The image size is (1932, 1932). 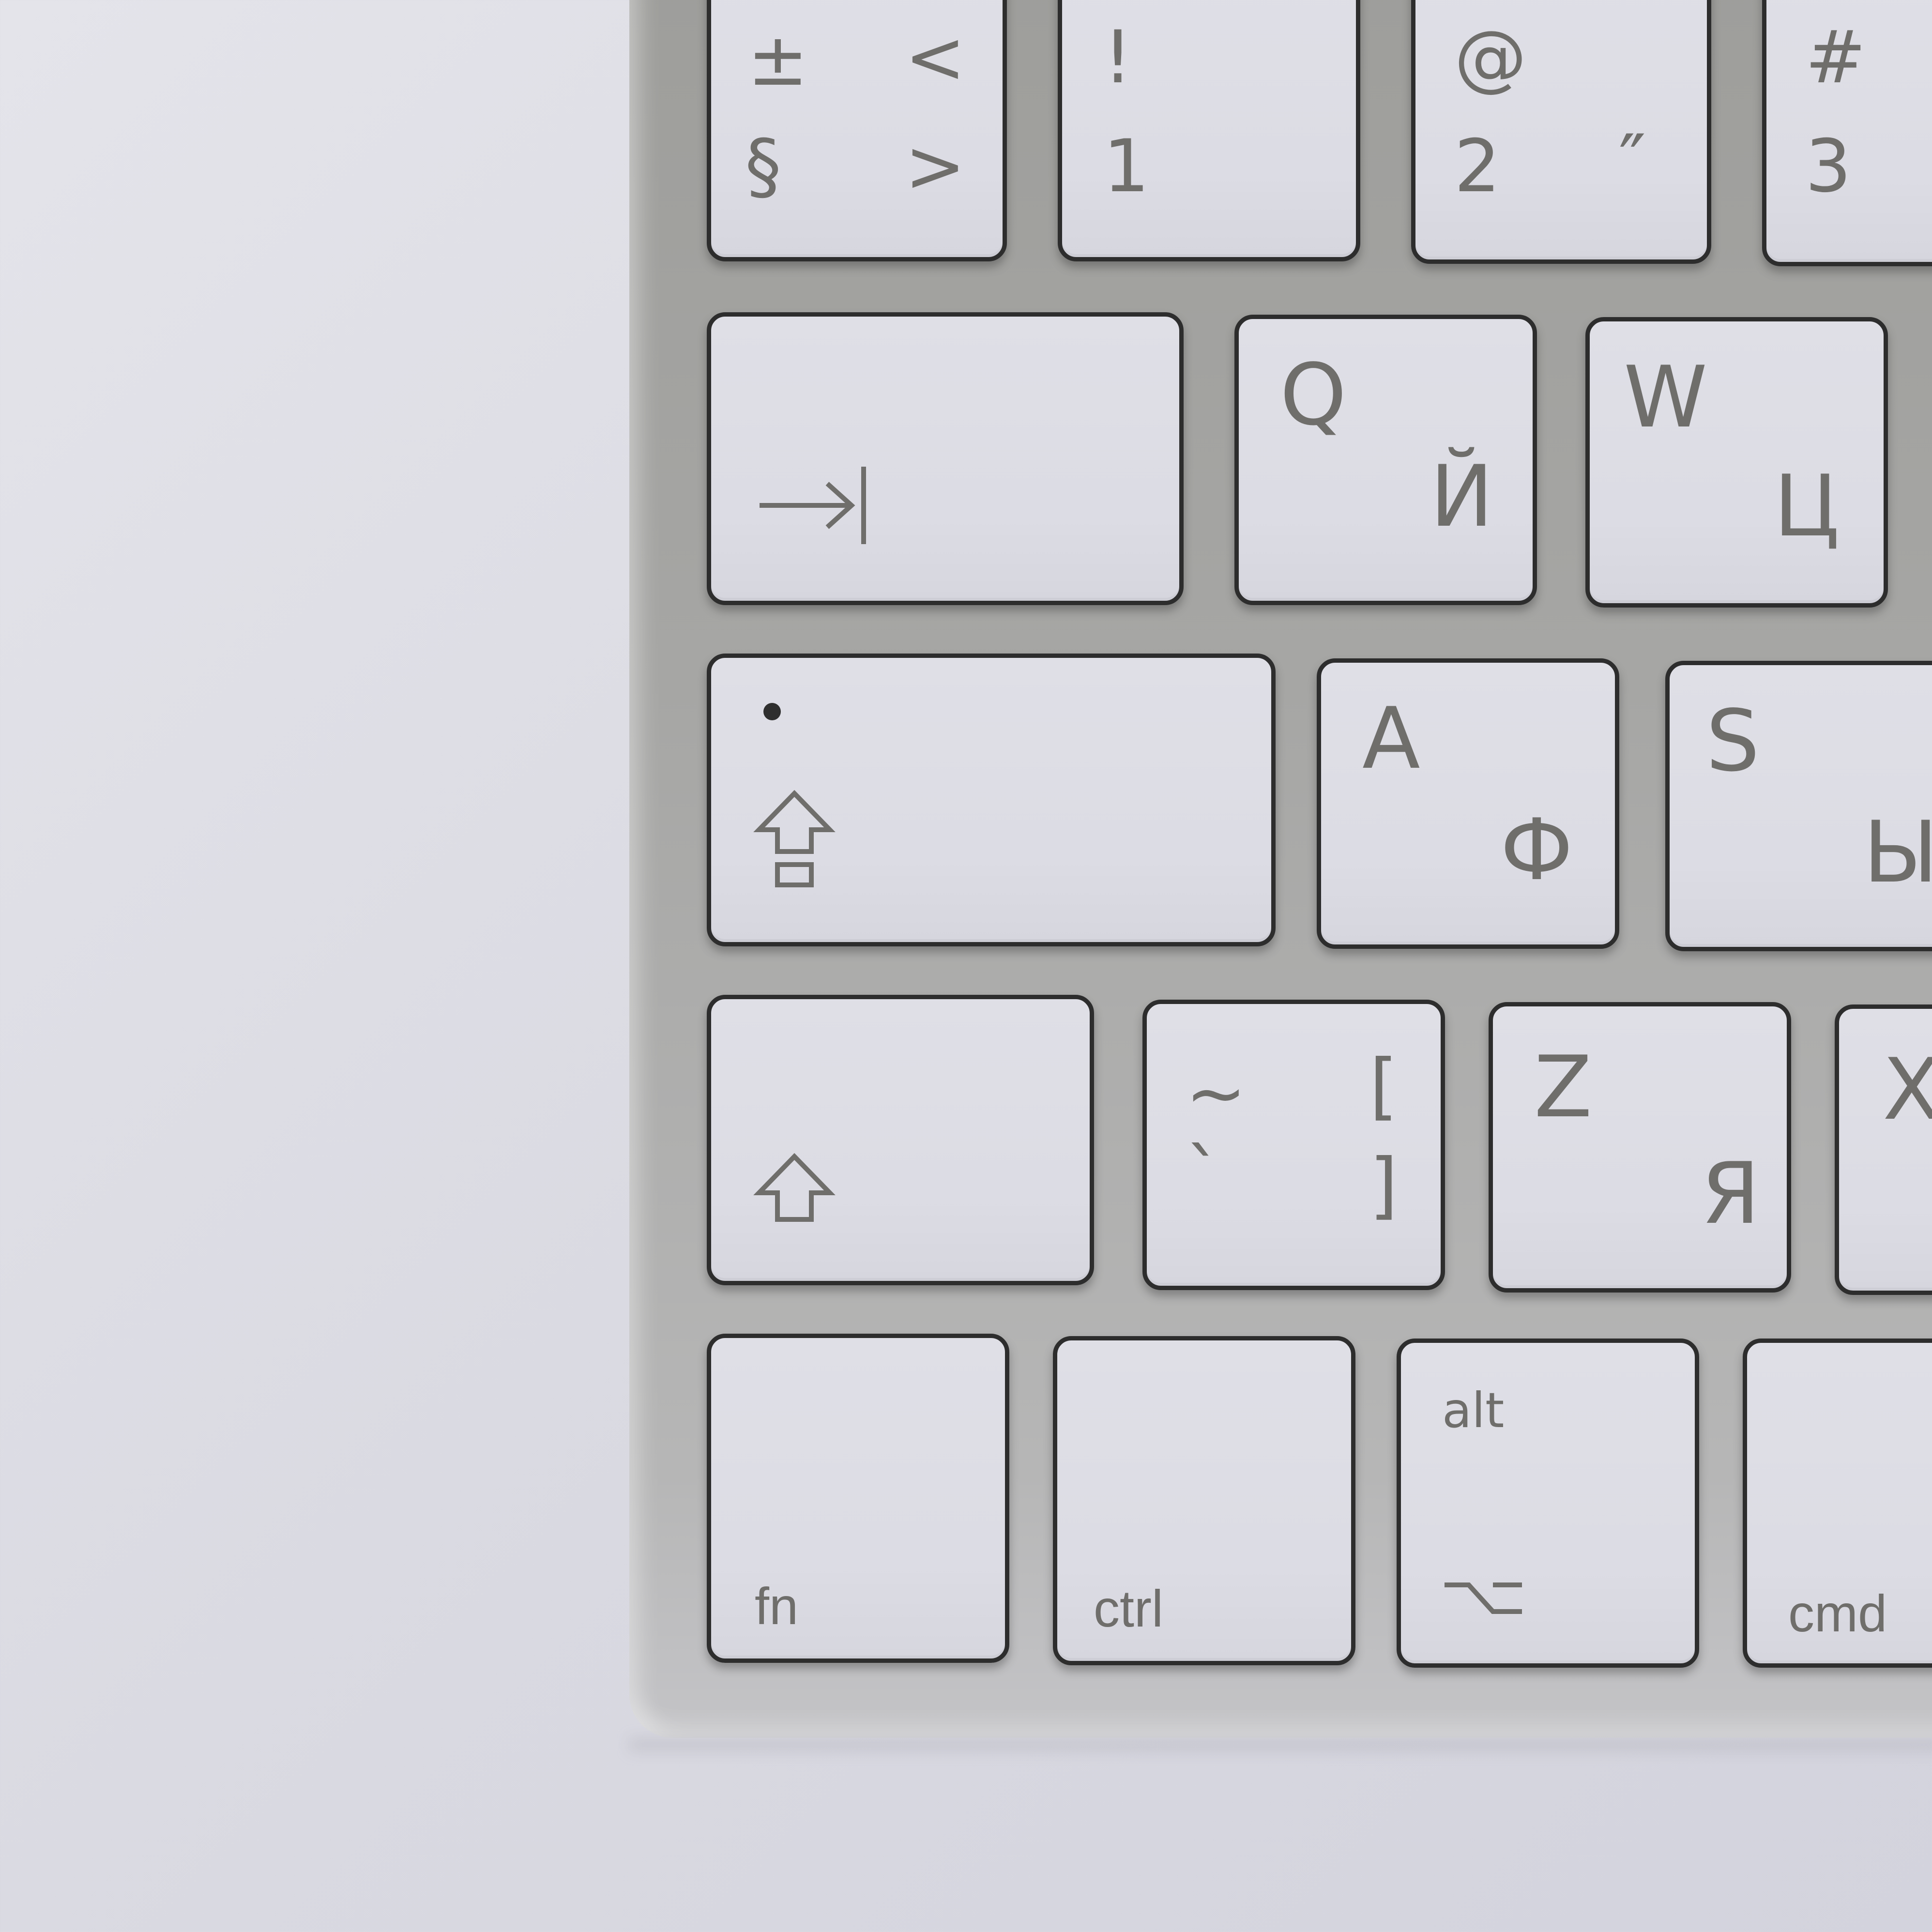 What do you see at coordinates (1204, 1176) in the screenshot?
I see `key-backtick-label: `` at bounding box center [1204, 1176].